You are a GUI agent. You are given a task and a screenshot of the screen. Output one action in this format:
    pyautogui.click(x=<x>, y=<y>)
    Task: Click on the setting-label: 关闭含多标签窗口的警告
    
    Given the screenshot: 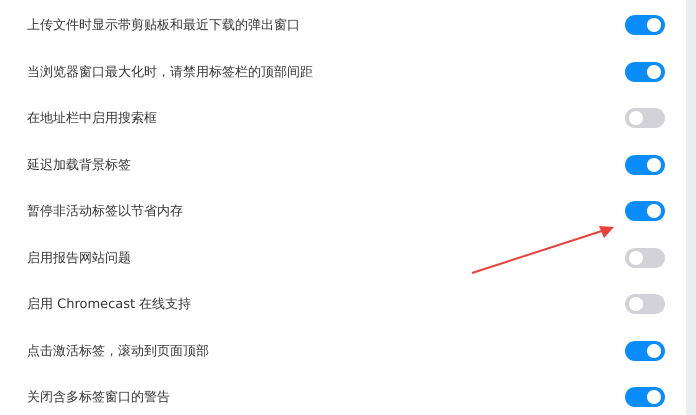 What is the action you would take?
    pyautogui.click(x=98, y=397)
    